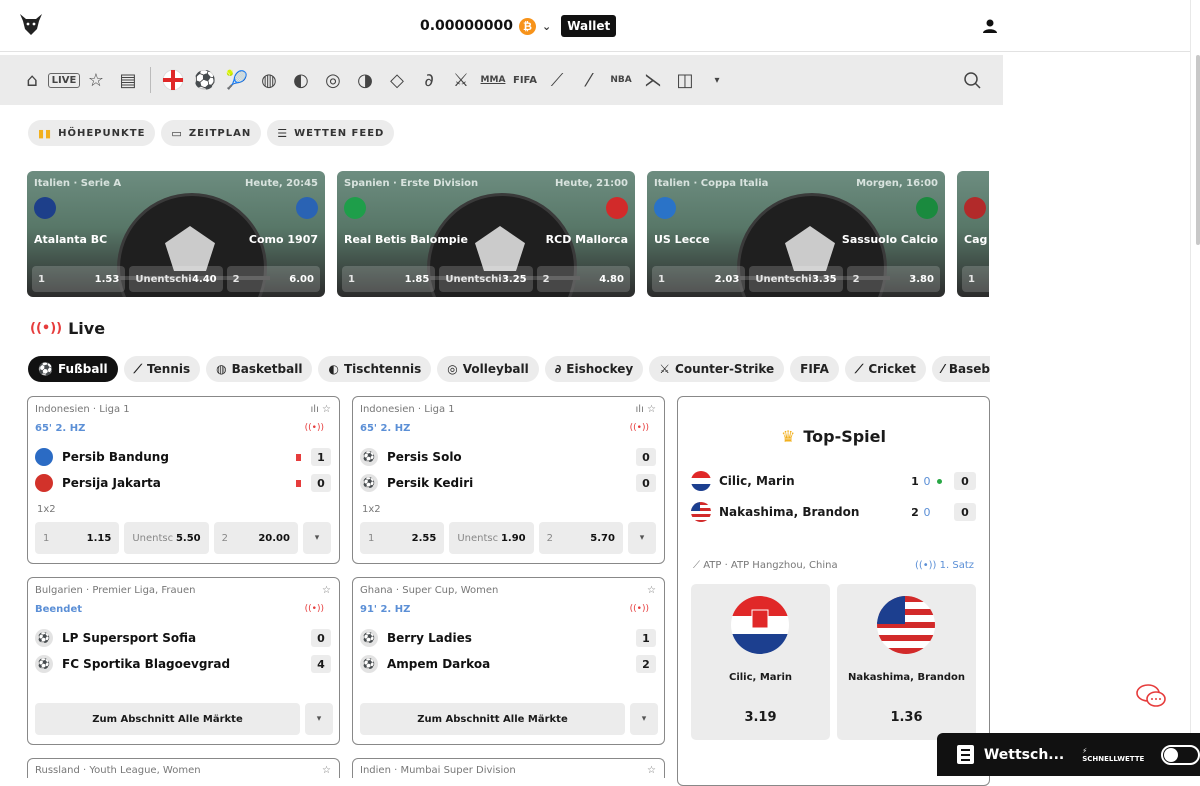 The height and width of the screenshot is (786, 1200). What do you see at coordinates (183, 768) in the screenshot?
I see `match-card: Russland · Youth League, Women ☆` at bounding box center [183, 768].